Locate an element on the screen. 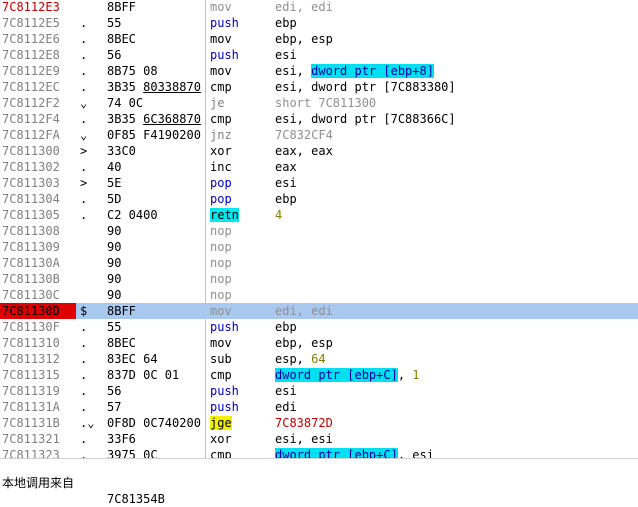 Image resolution: width=638 pixels, height=507 pixels. address-cell: 7C81130F is located at coordinates (31, 327).